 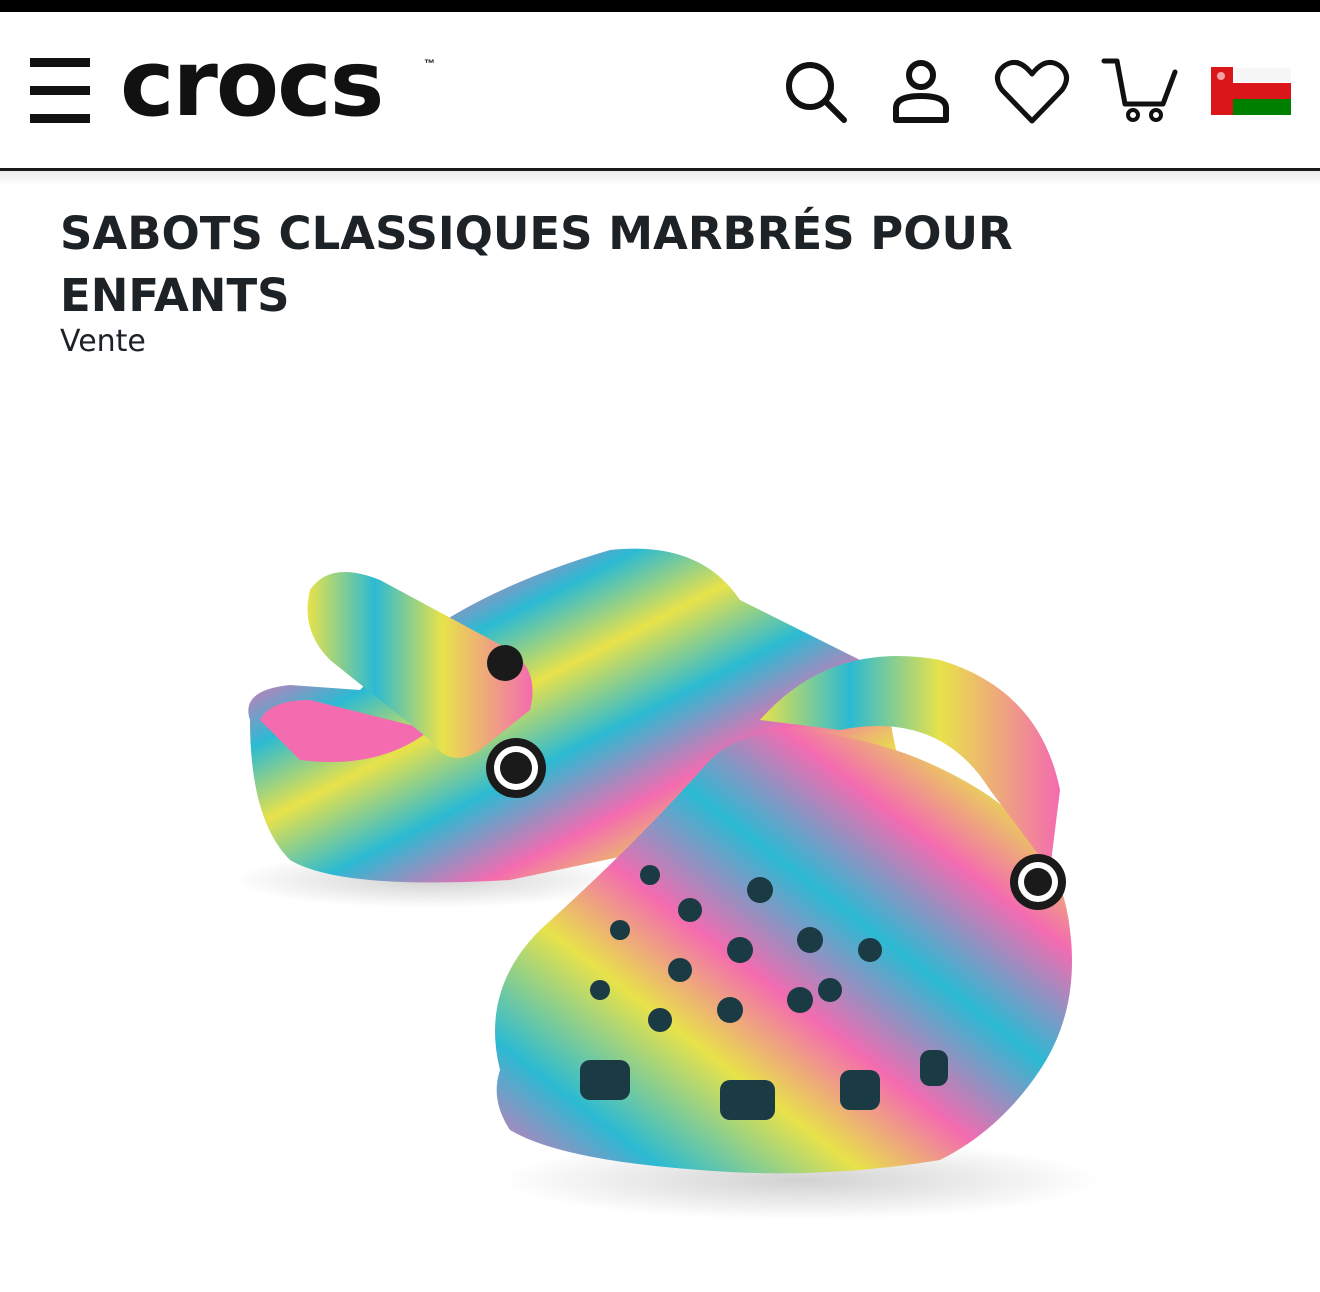 I want to click on product-title: SABOTS CLASSIQUES MARBRÉS POUR ENFANTS, so click(x=536, y=264).